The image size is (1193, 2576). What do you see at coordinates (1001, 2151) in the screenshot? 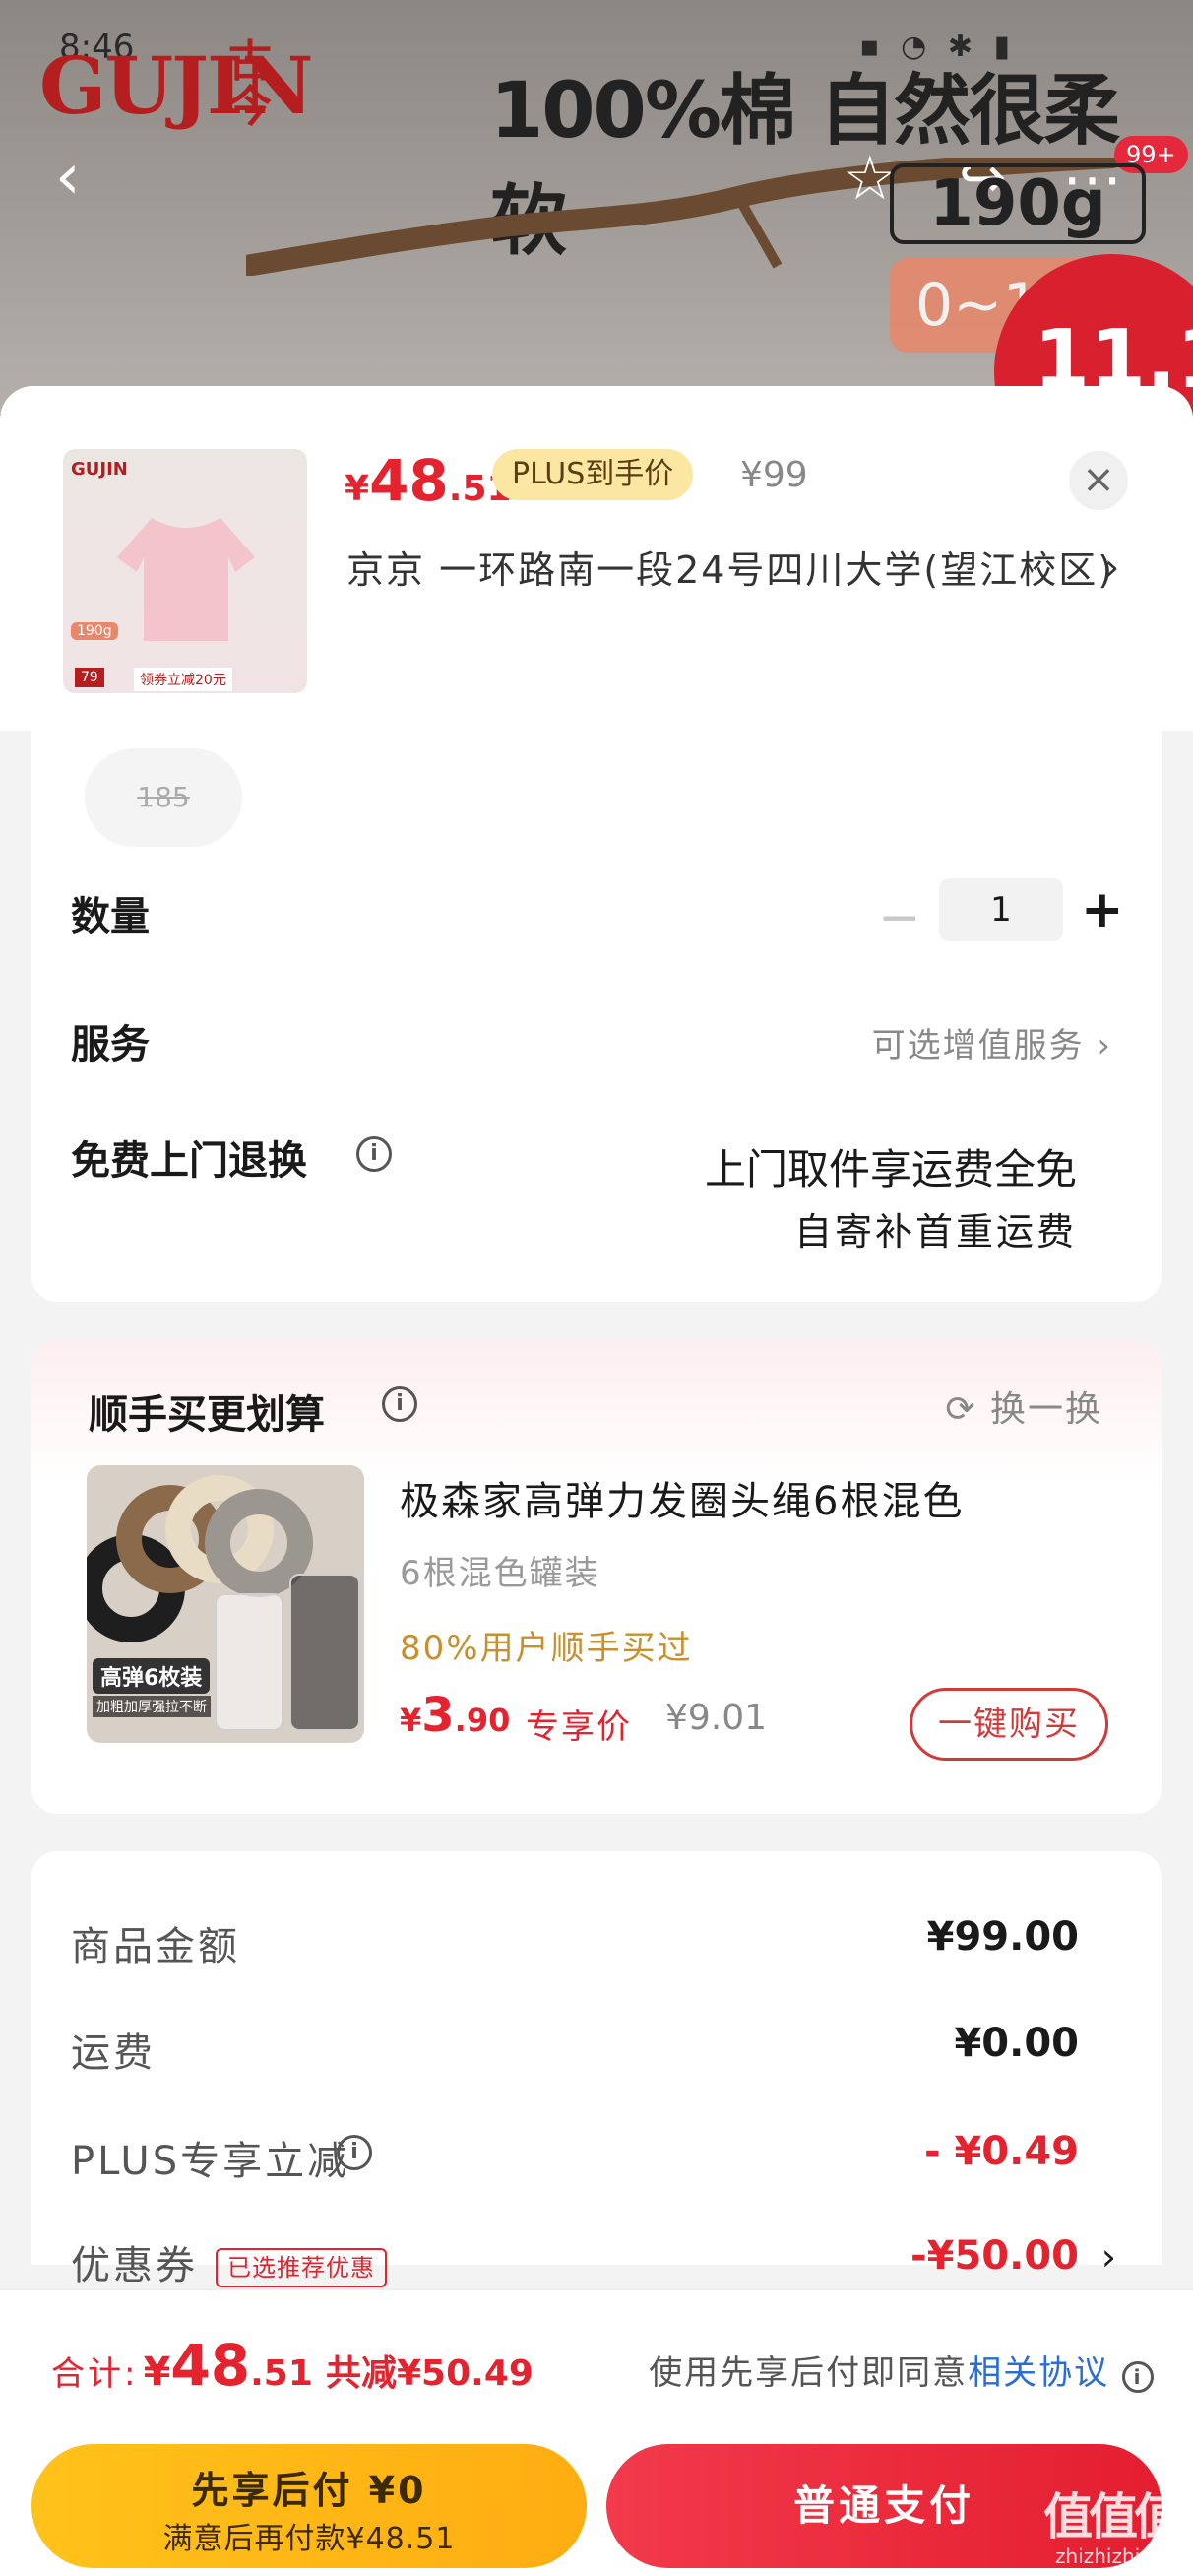
I see `summary-value: - ¥0.49` at bounding box center [1001, 2151].